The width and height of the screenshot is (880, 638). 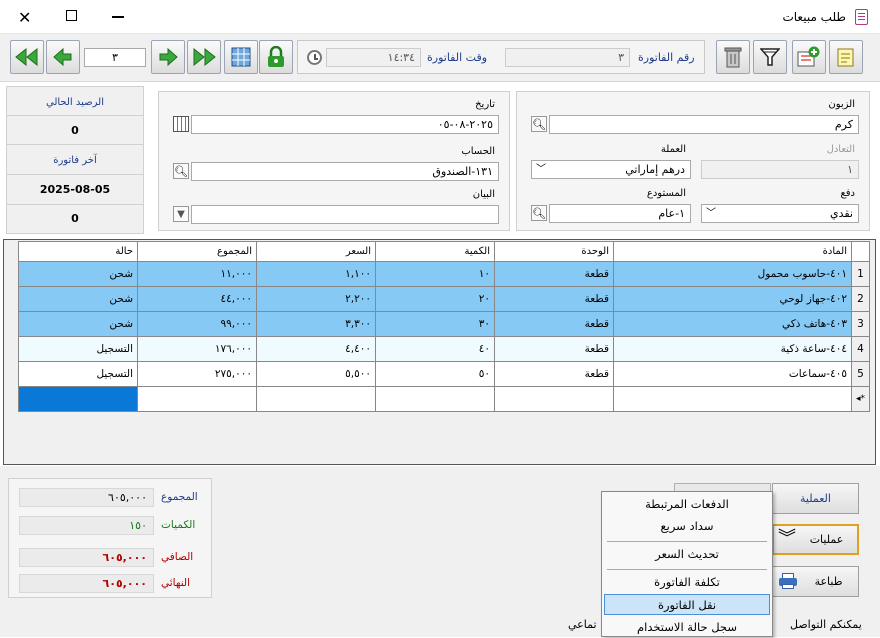 What do you see at coordinates (815, 581) in the screenshot?
I see `print-button: طباعة` at bounding box center [815, 581].